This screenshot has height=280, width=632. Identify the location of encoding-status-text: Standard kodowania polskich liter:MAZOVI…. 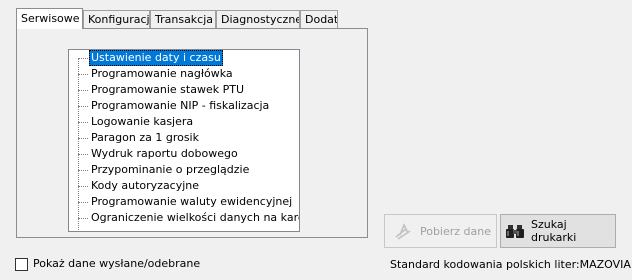
(510, 264).